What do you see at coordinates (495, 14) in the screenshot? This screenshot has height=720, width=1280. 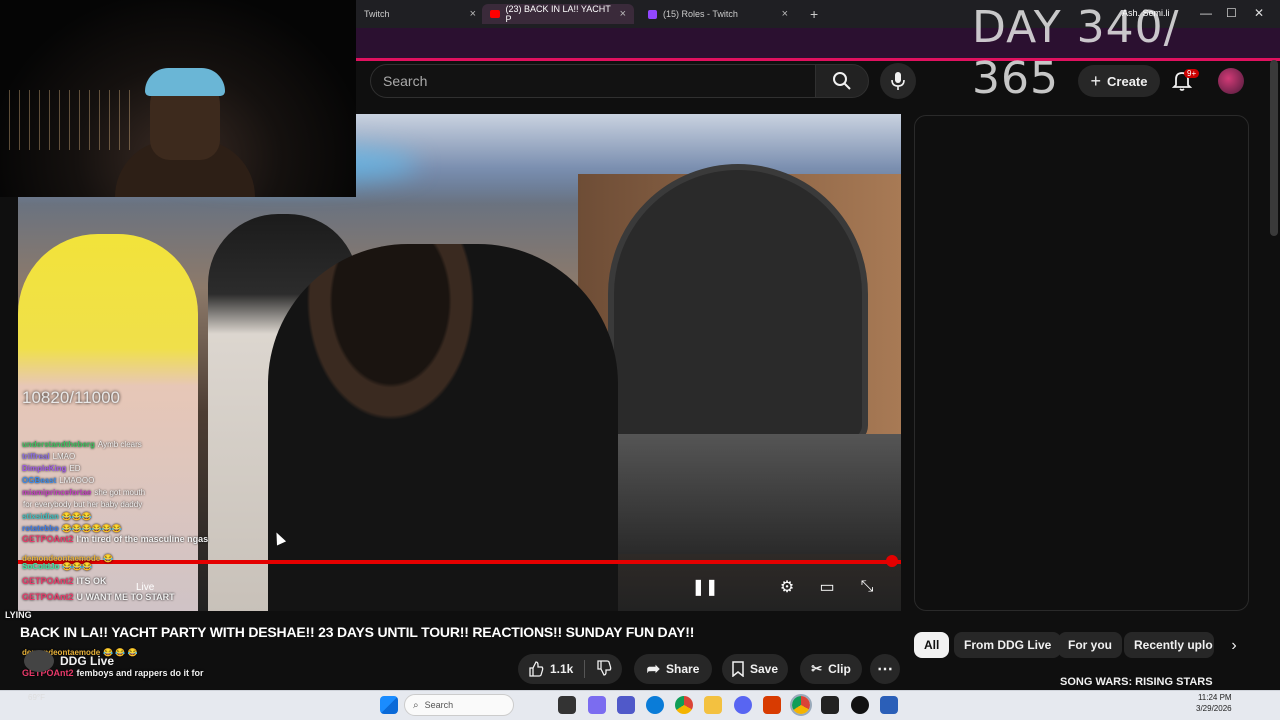 I see `youtube-logo-icon` at bounding box center [495, 14].